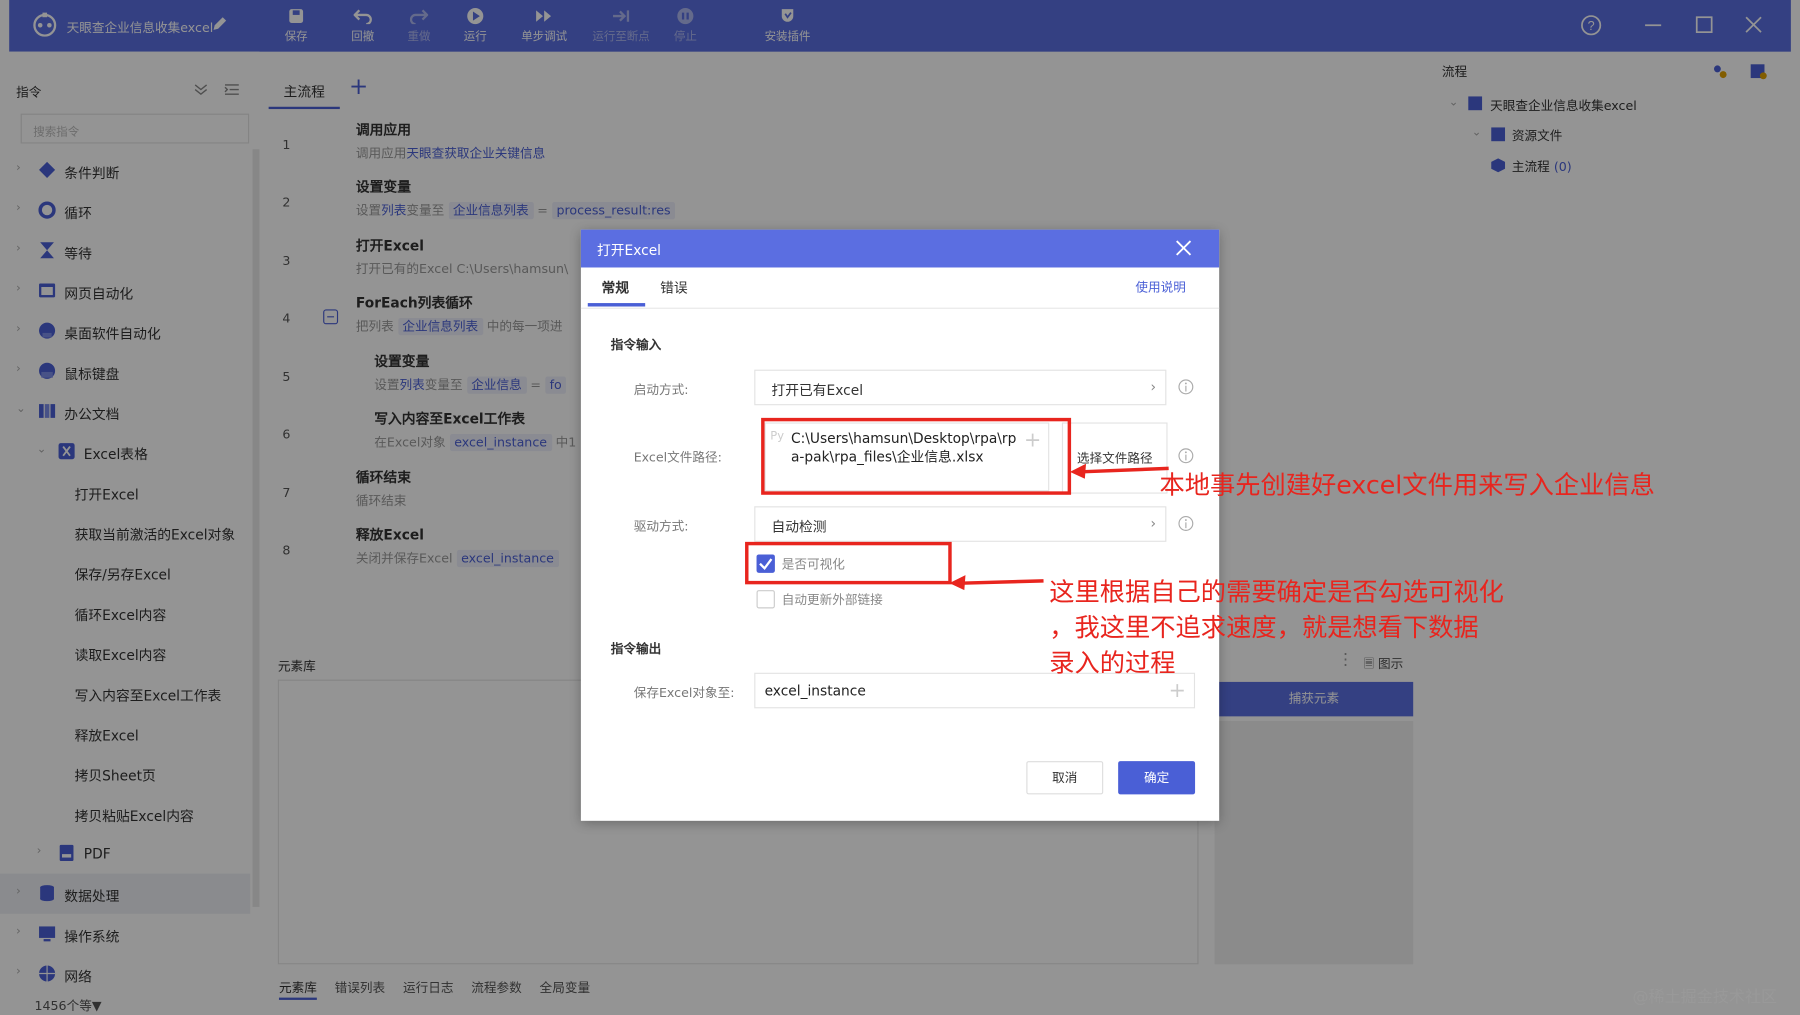  What do you see at coordinates (1065, 778) in the screenshot?
I see `cancel-button: 取消` at bounding box center [1065, 778].